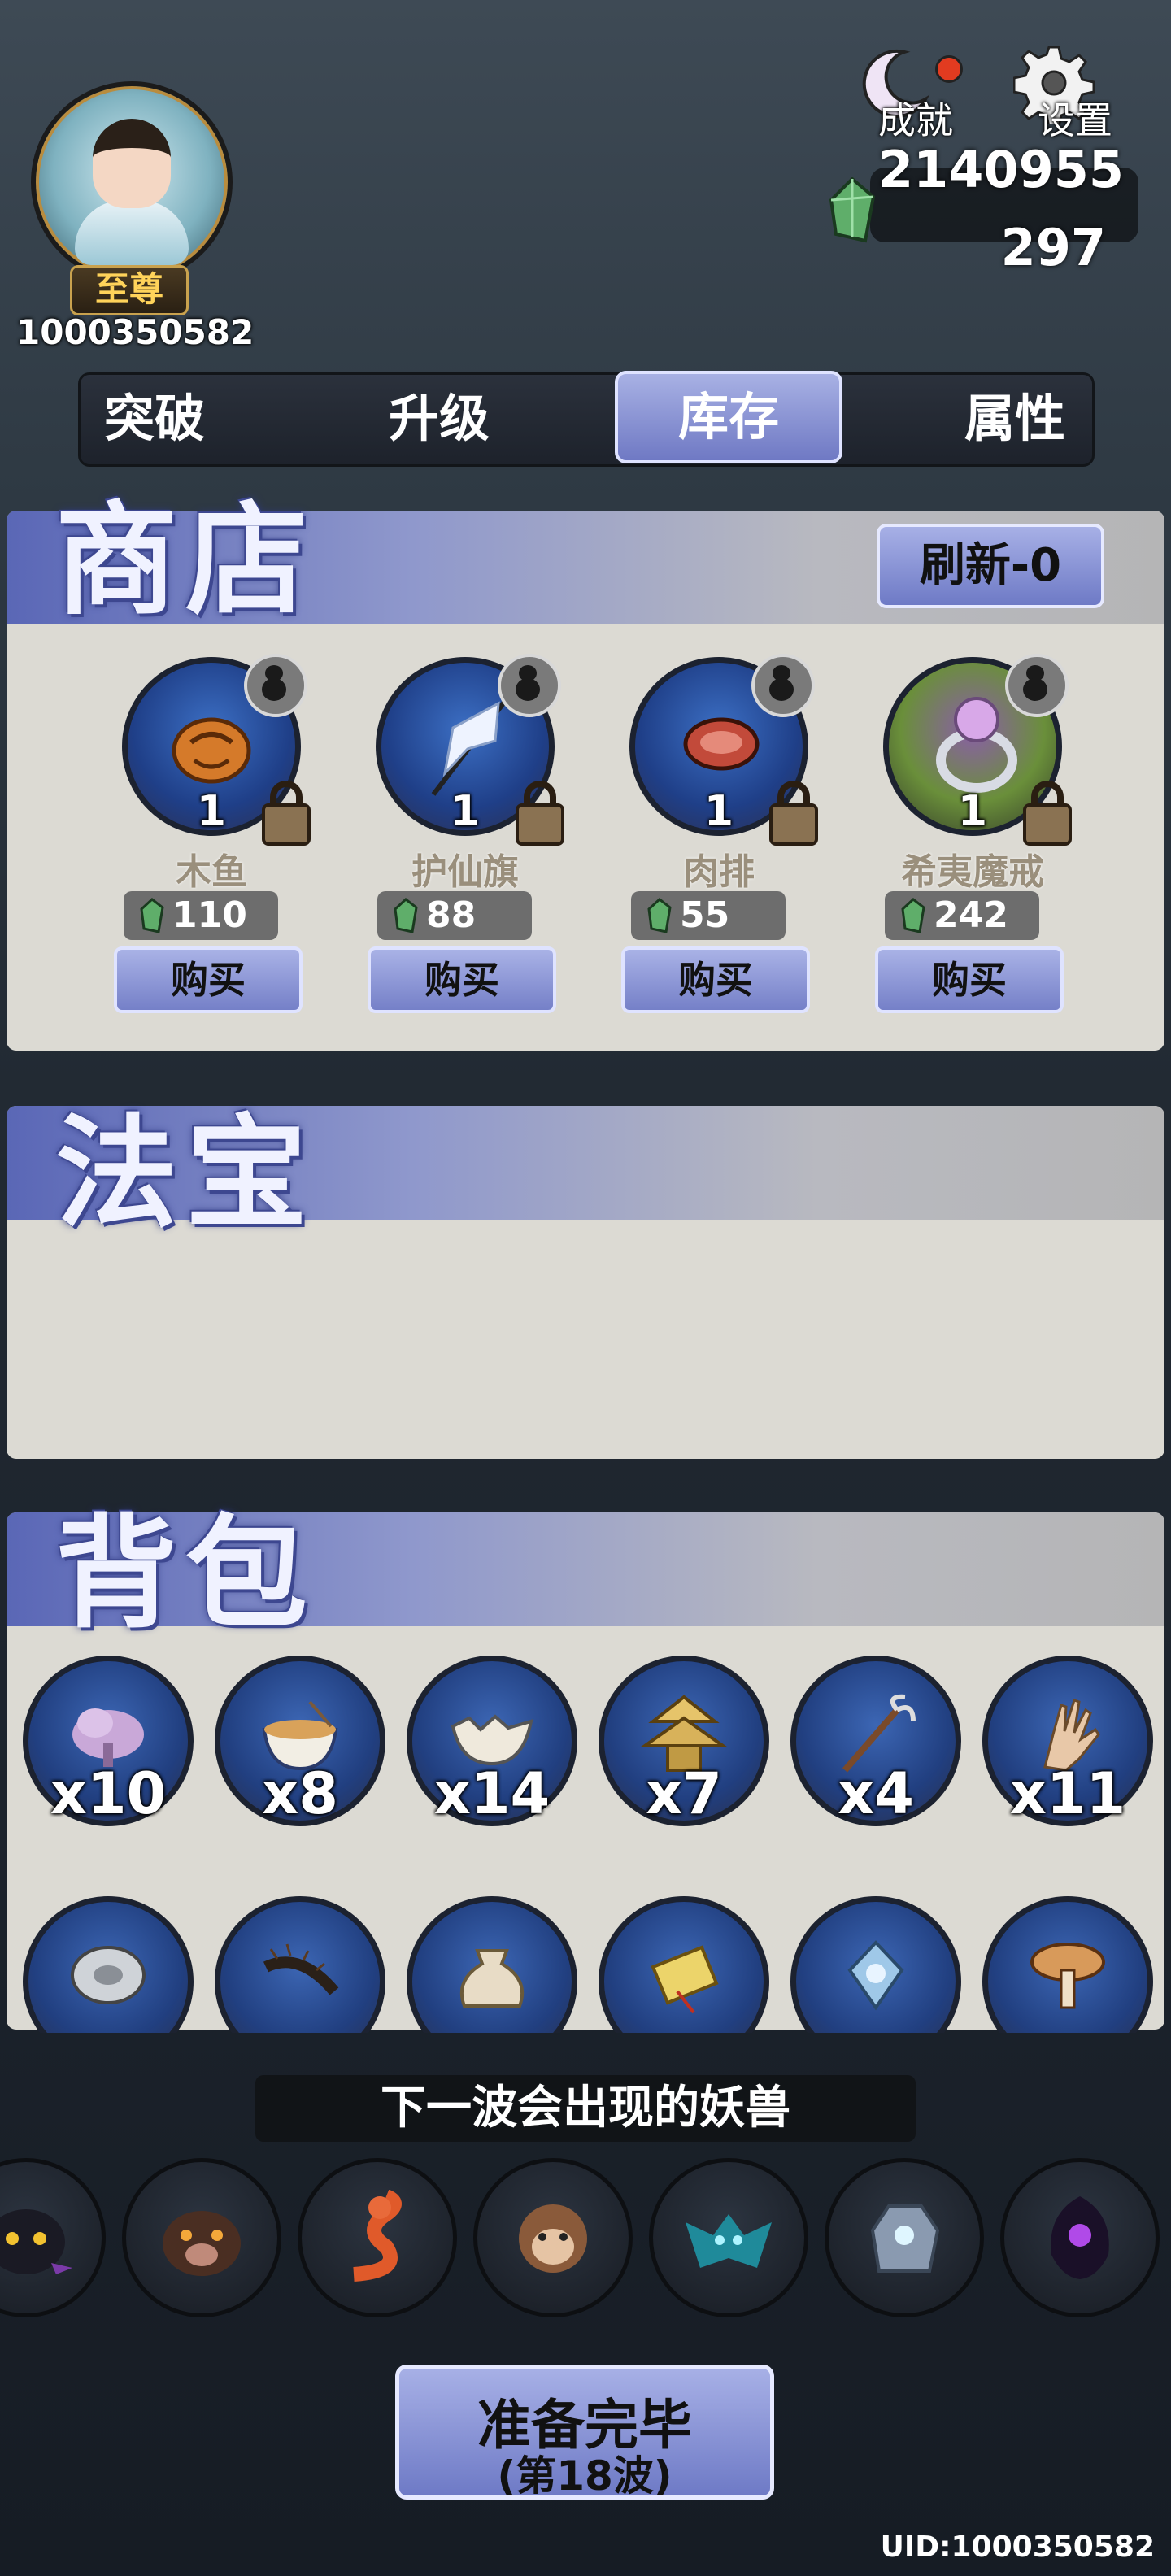 Image resolution: width=1171 pixels, height=2576 pixels. I want to click on avatar-face, so click(132, 164).